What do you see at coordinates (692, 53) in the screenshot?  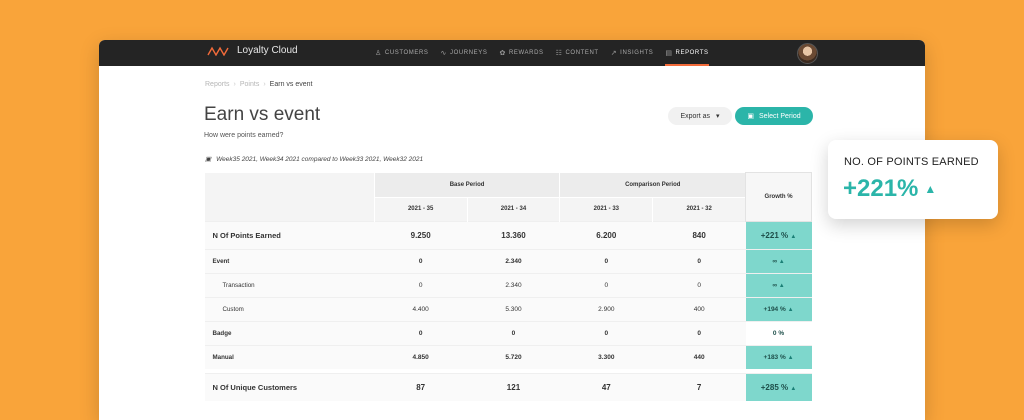 I see `nav-label: REPORTS` at bounding box center [692, 53].